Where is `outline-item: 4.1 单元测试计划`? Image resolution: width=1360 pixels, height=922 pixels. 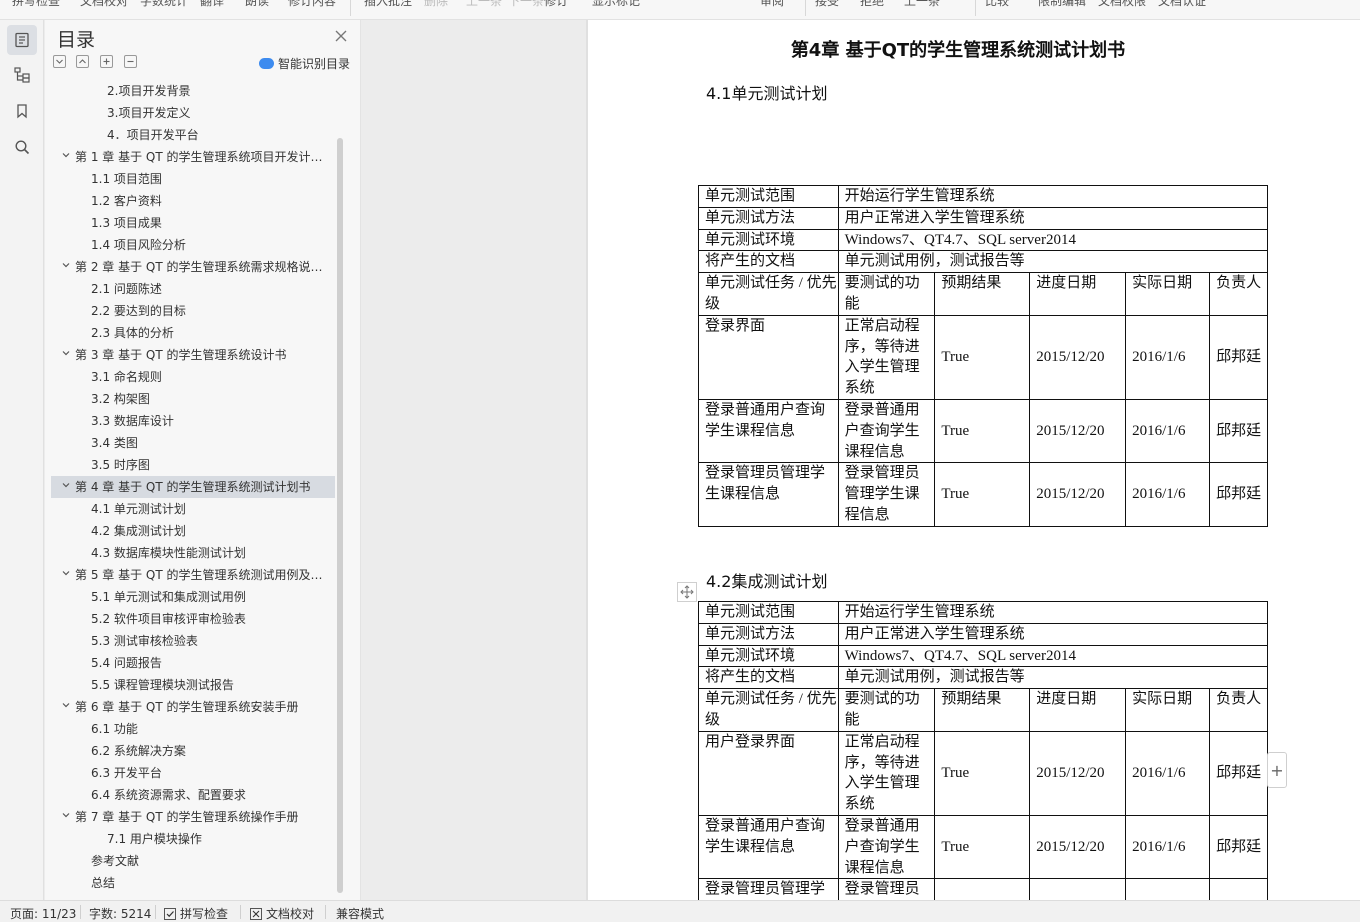
outline-item: 4.1 单元测试计划 is located at coordinates (193, 509).